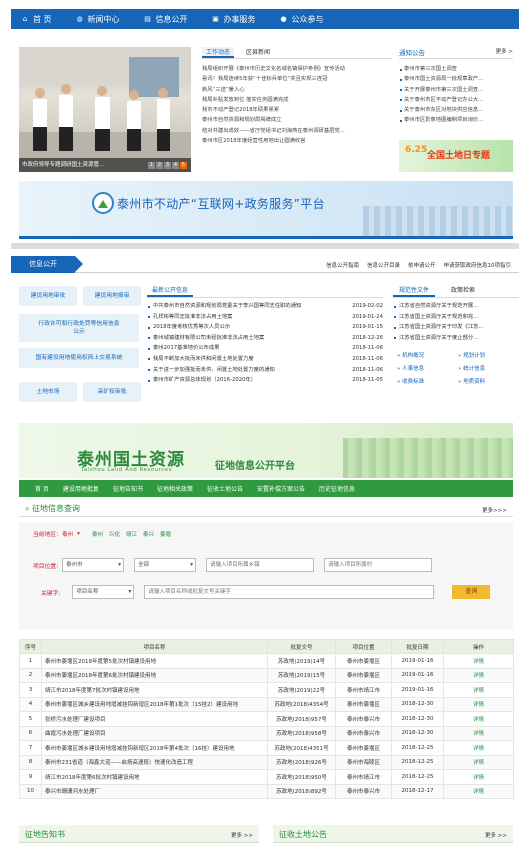 The image size is (532, 856). What do you see at coordinates (154, 719) in the screenshot?
I see `table-cell: 张桥污水处理厂建设项目` at bounding box center [154, 719].